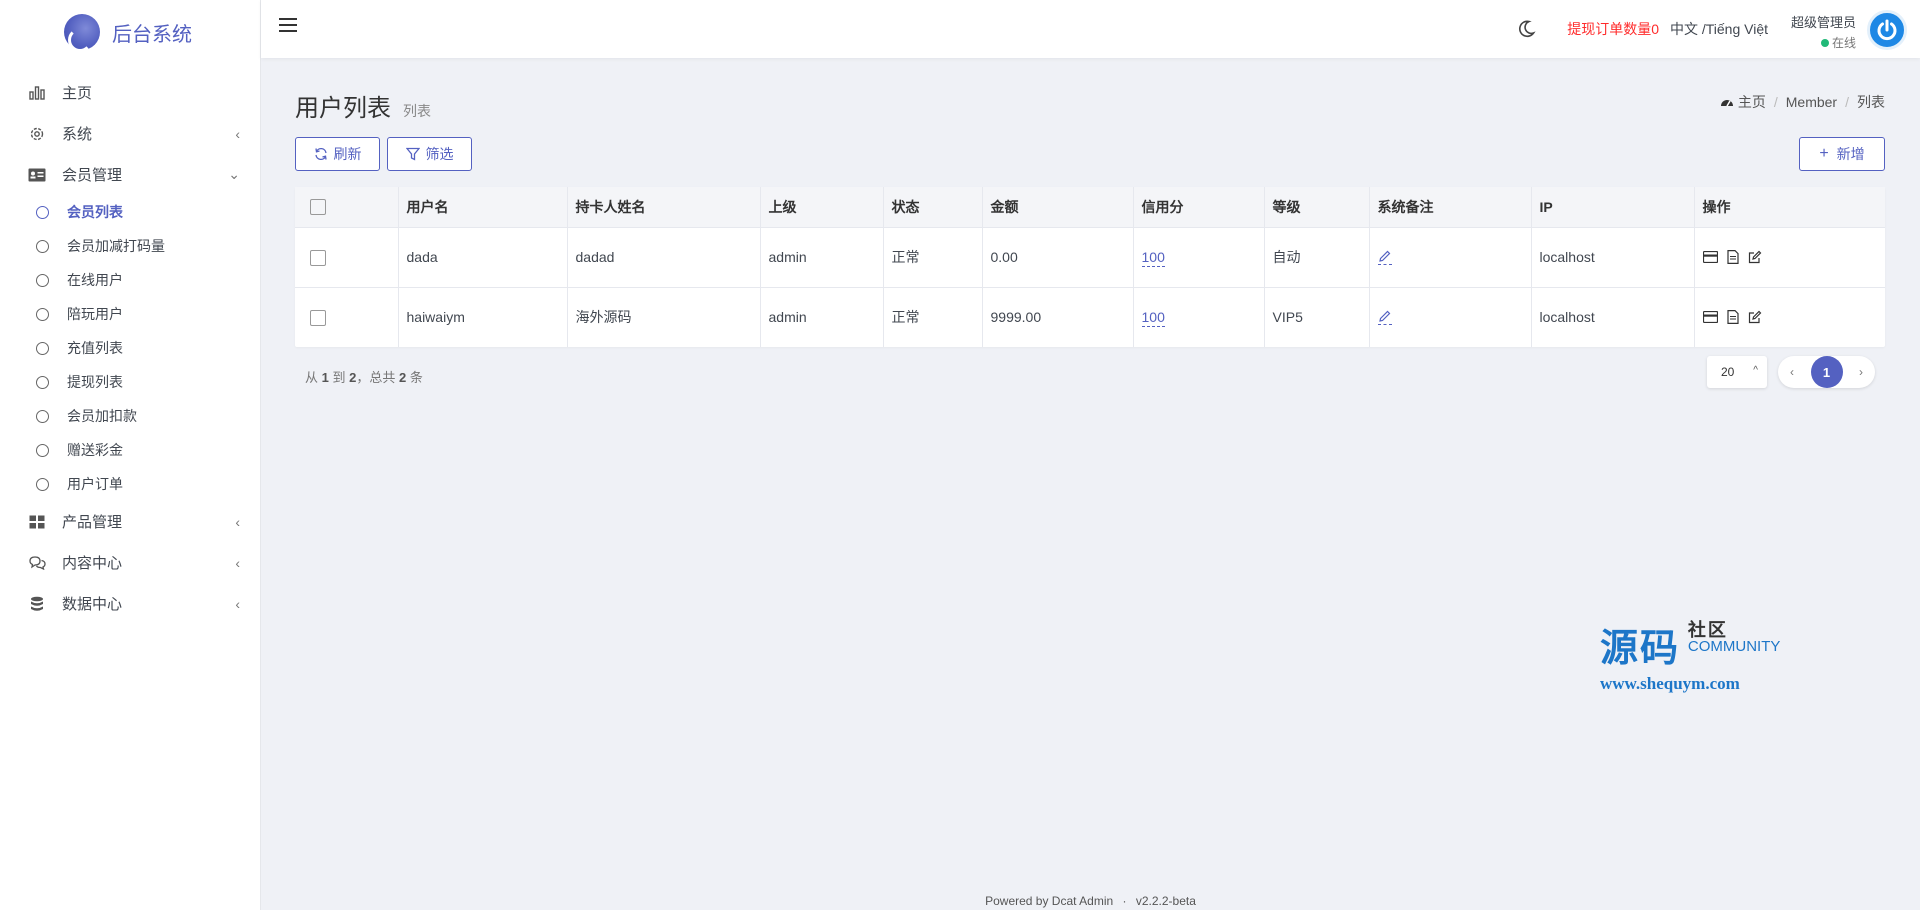 The width and height of the screenshot is (1920, 910). Describe the element at coordinates (130, 562) in the screenshot. I see `sidebar-item-content: 内容中心 ‹` at that location.